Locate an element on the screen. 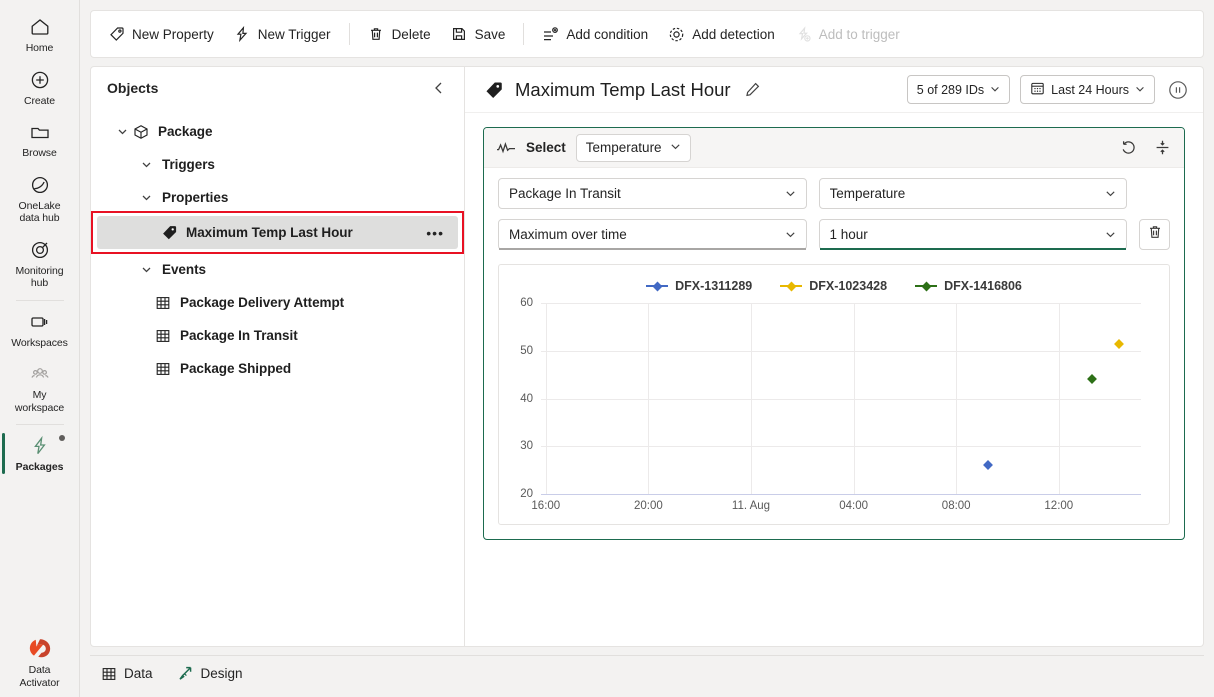 The image size is (1214, 697). tree-node-package-in-transit: Package In Transit is located at coordinates (277, 335).